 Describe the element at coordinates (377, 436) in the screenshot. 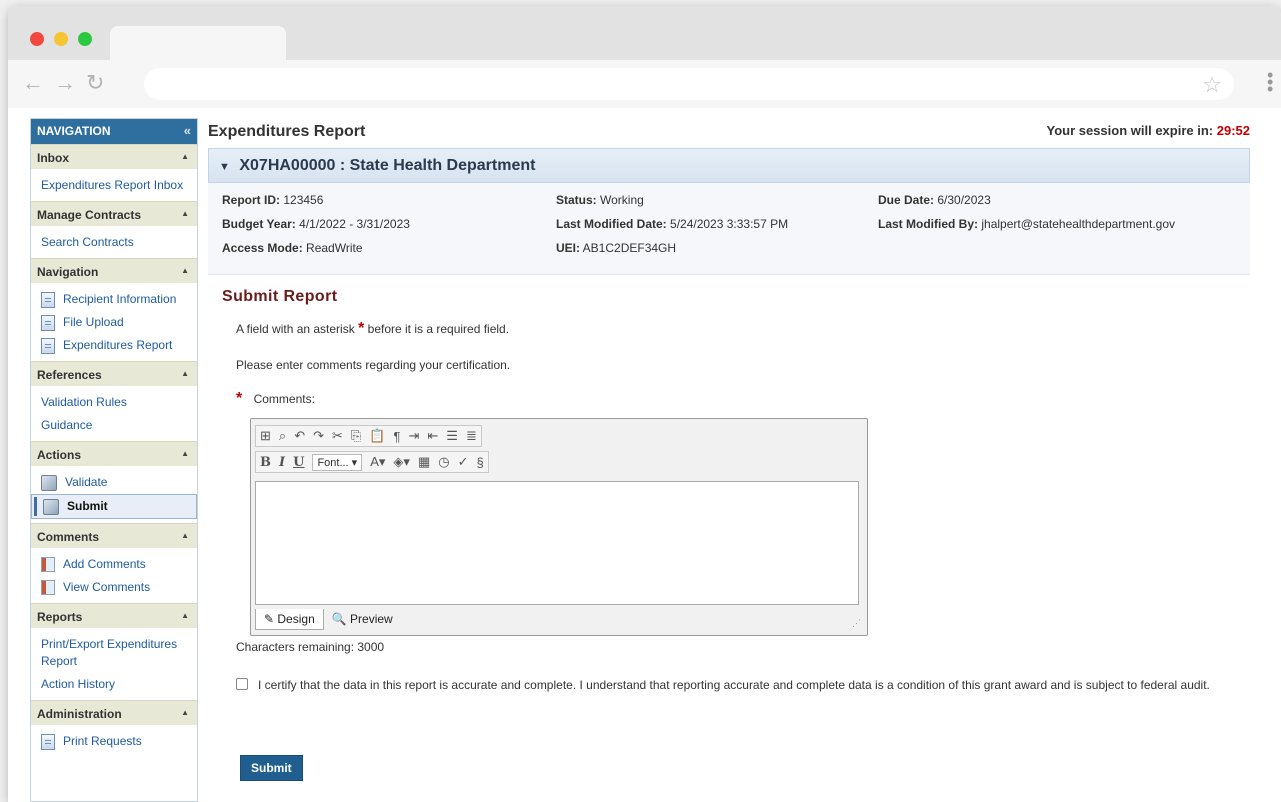

I see `paste-icon: 📋` at that location.